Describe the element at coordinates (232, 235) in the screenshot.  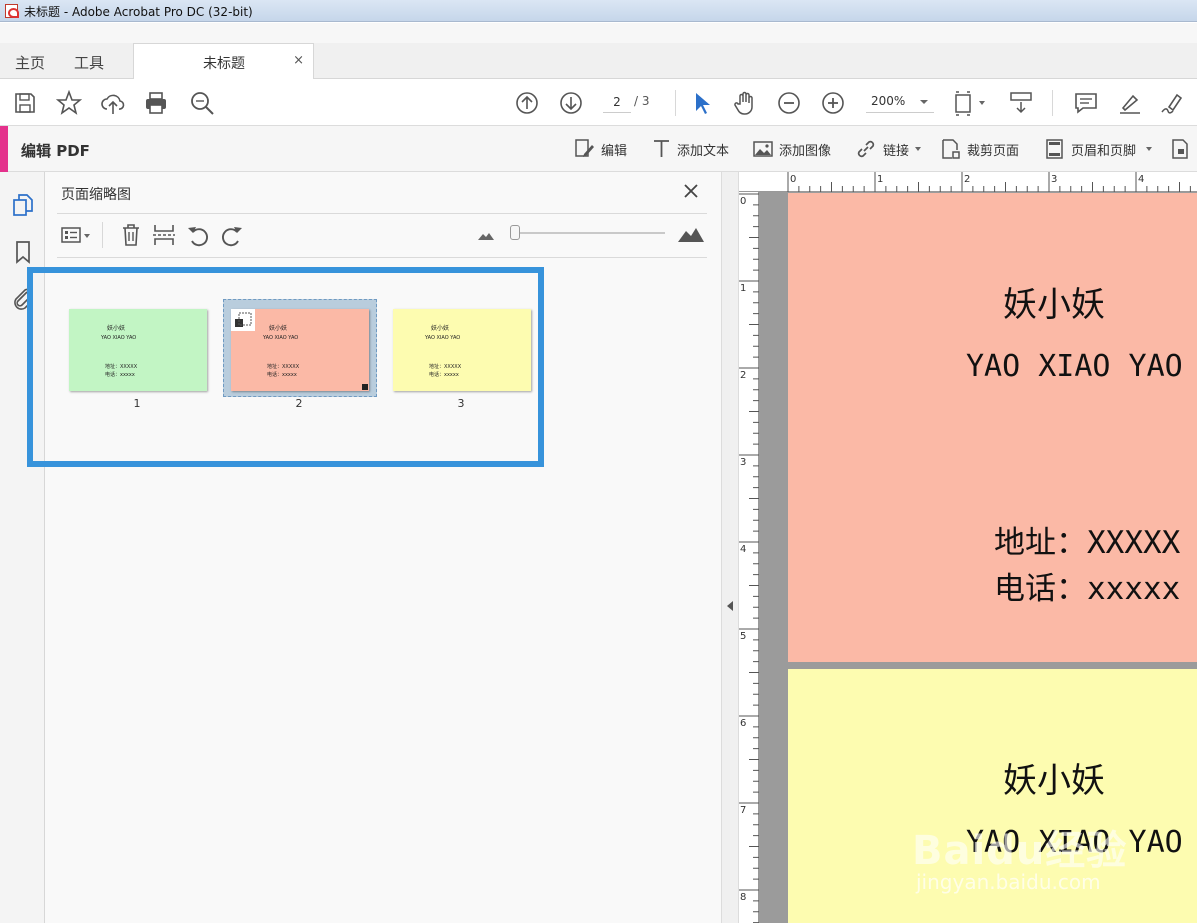
I see `rotate-right-icon` at that location.